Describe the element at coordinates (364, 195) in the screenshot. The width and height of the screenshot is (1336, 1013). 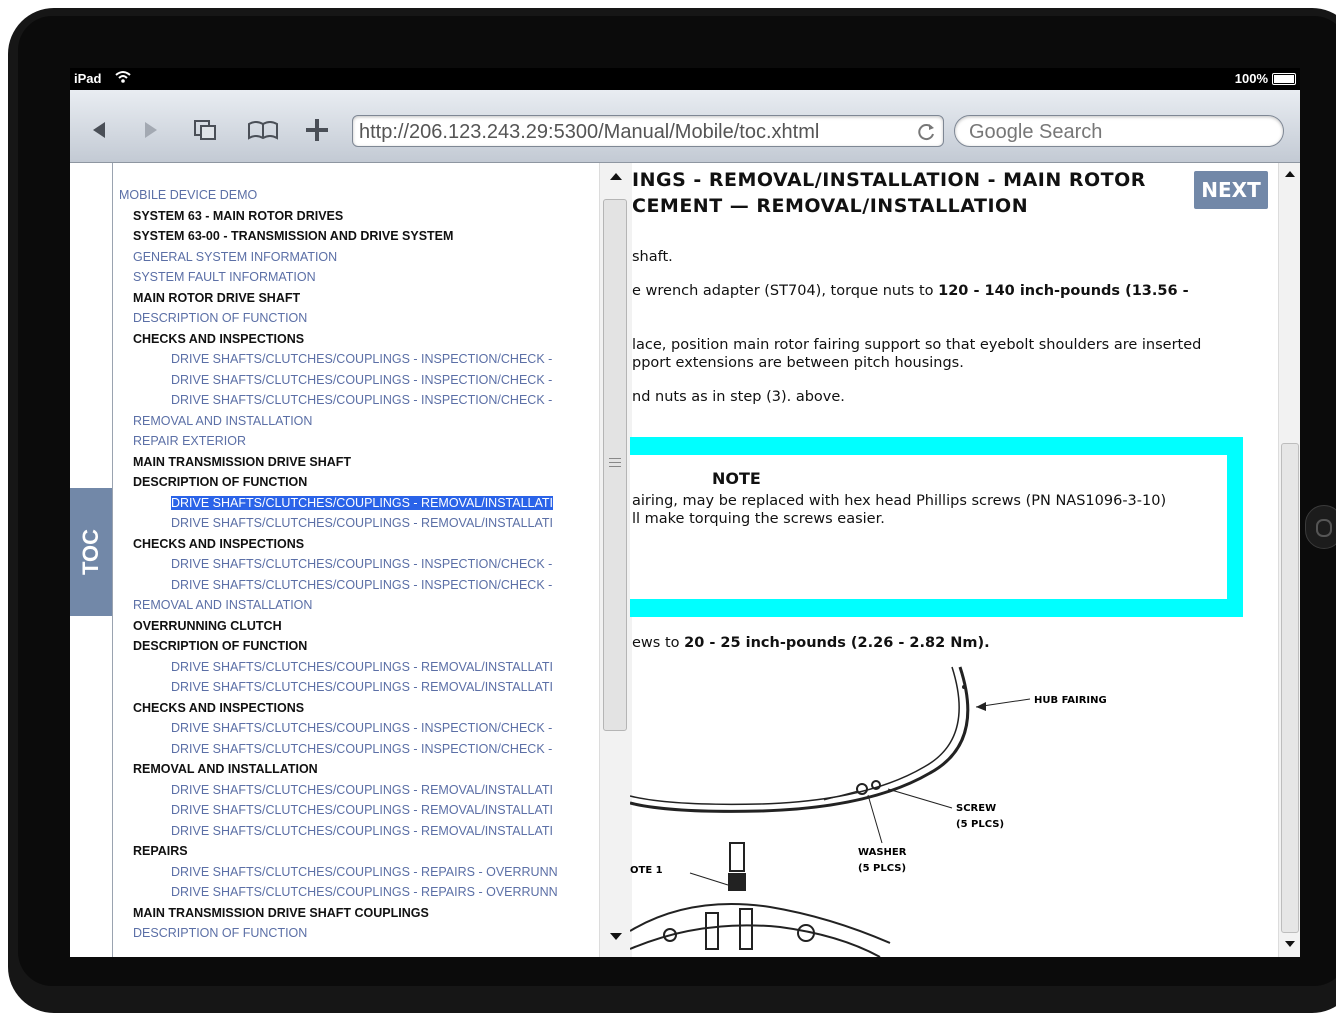
I see `toc-item: MOBILE DEVICE DEMO` at that location.